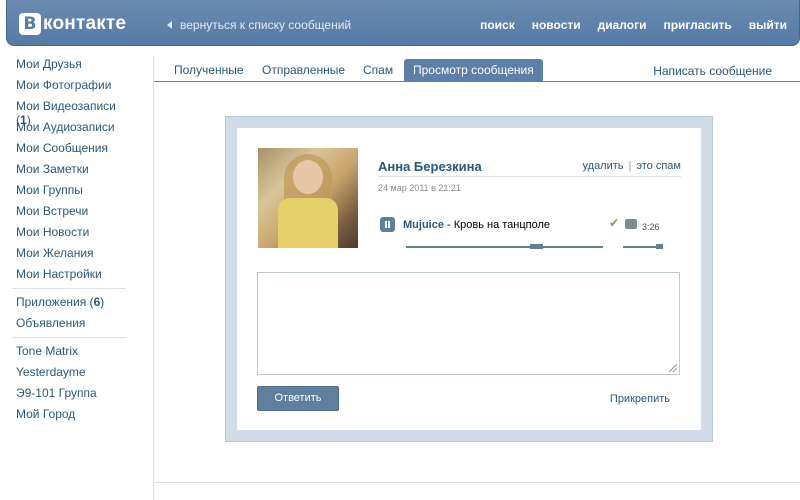  What do you see at coordinates (51, 323) in the screenshot?
I see `sidebar-item-label: Объявления` at bounding box center [51, 323].